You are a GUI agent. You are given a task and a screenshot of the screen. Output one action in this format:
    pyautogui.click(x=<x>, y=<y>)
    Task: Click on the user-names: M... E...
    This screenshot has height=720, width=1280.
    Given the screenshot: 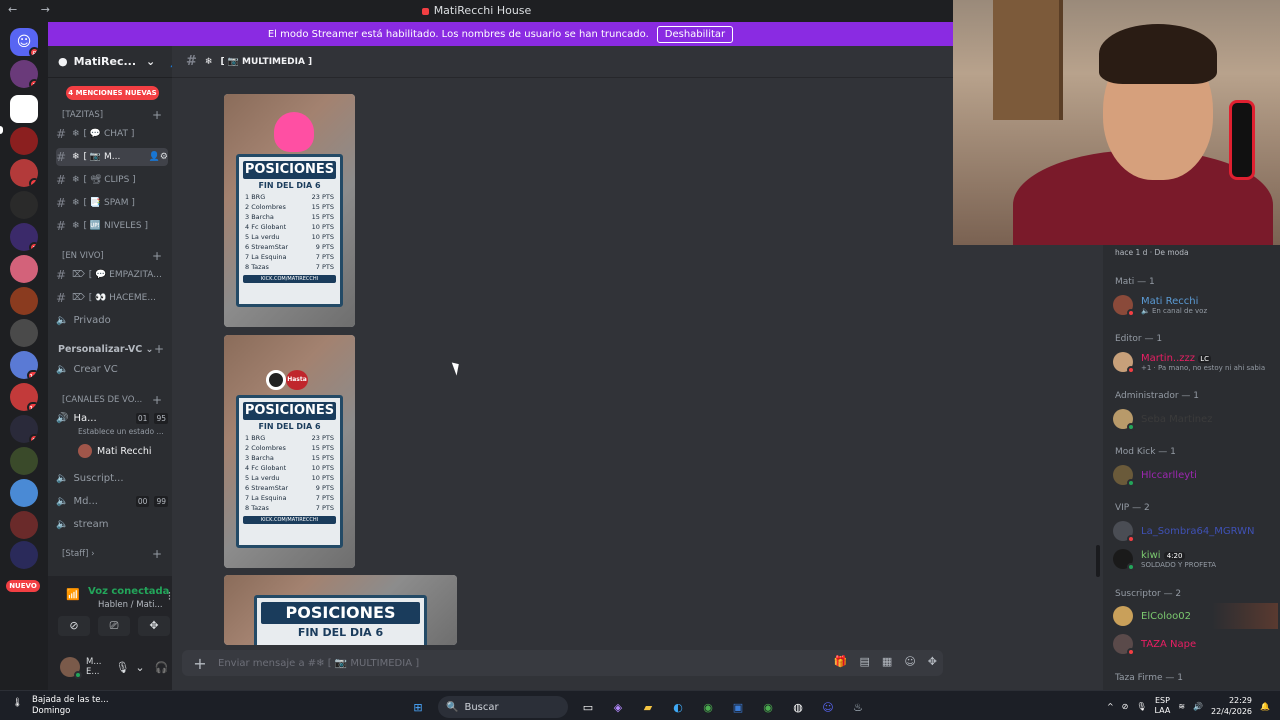 What is the action you would take?
    pyautogui.click(x=93, y=667)
    